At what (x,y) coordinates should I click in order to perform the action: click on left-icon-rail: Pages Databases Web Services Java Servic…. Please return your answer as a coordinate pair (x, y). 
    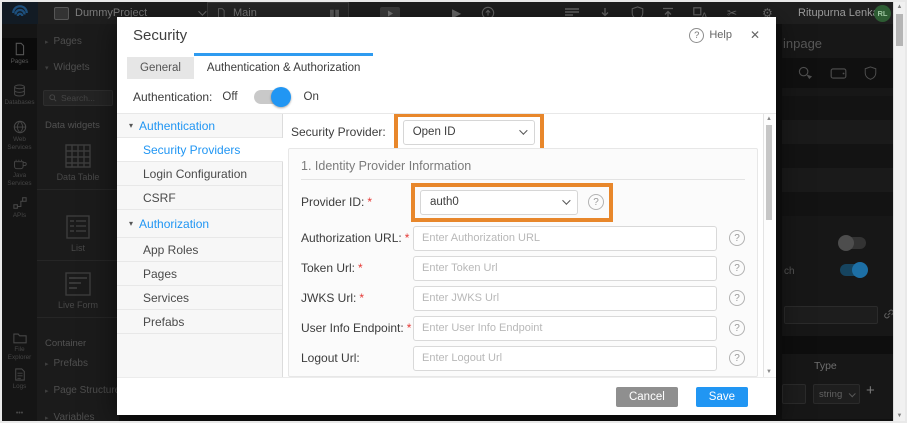
    Looking at the image, I should click on (19, 222).